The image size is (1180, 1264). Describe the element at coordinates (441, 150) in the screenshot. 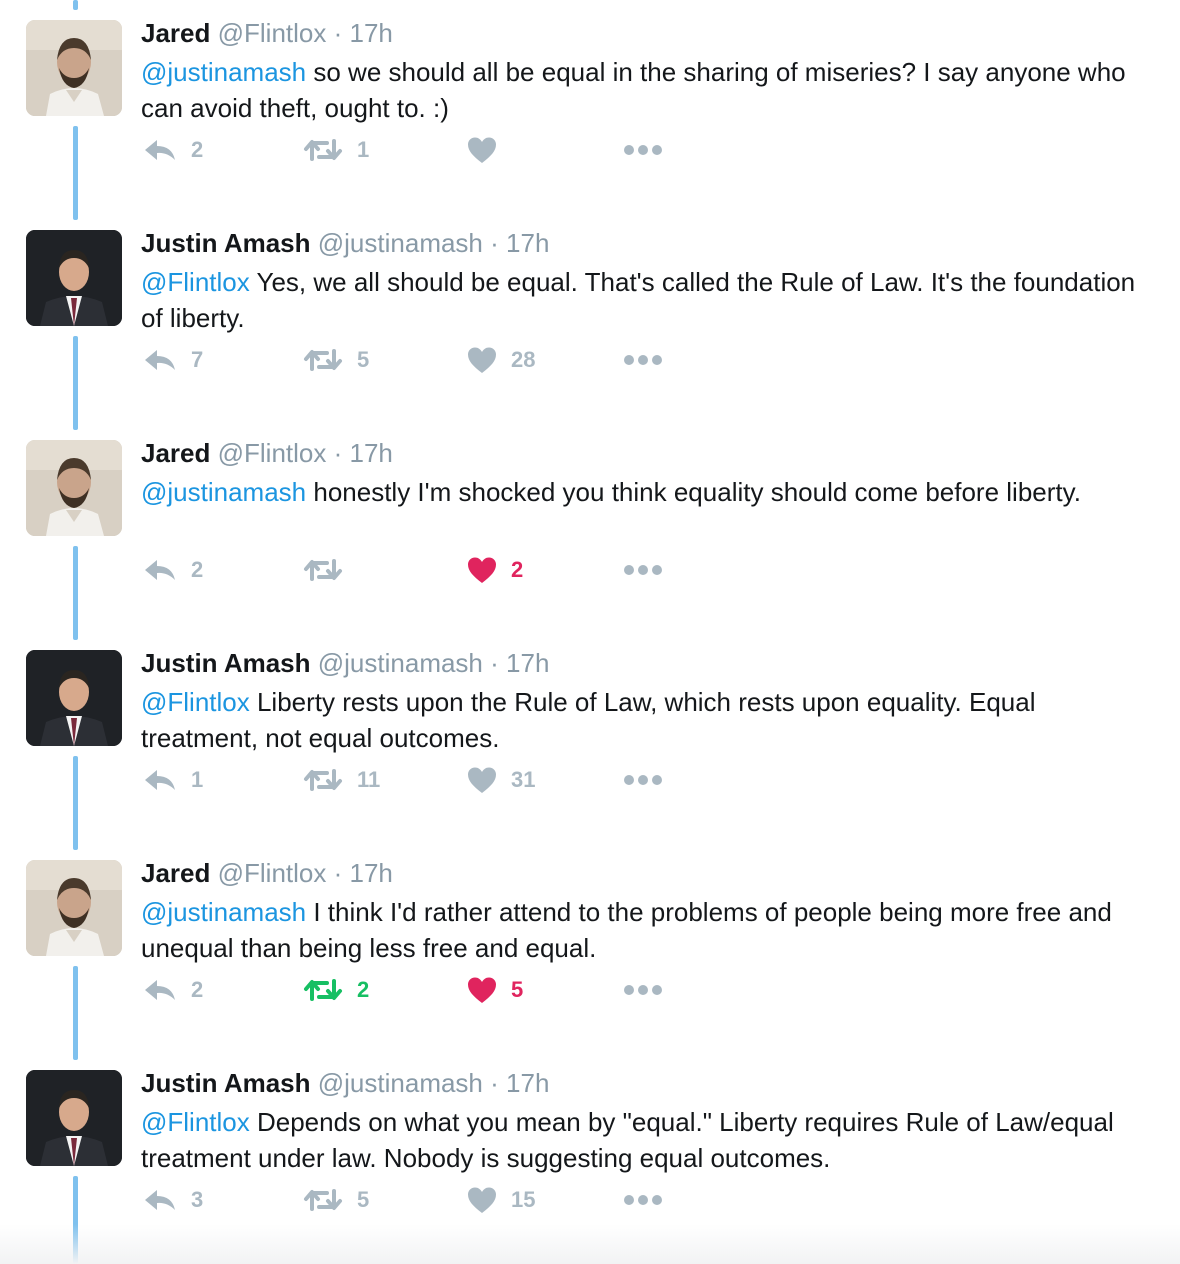

I see `tweet-actions: 21` at that location.